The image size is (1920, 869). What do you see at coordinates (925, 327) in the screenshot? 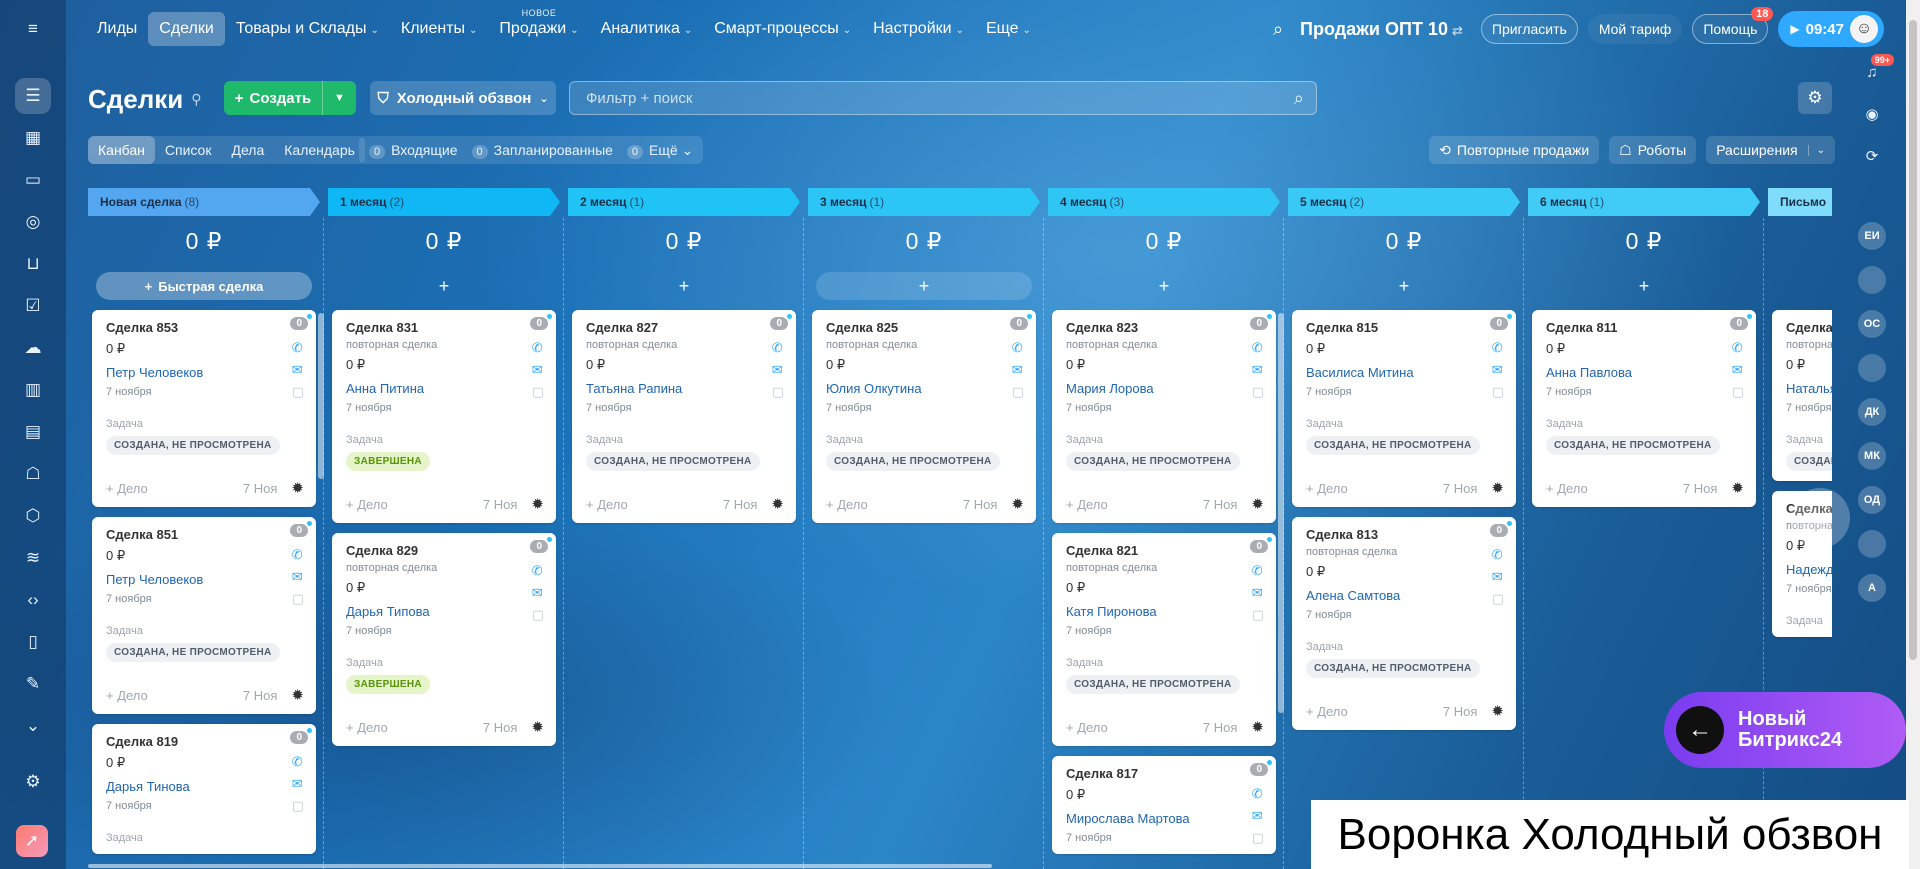
I see `deal-title: Сделка 825` at bounding box center [925, 327].